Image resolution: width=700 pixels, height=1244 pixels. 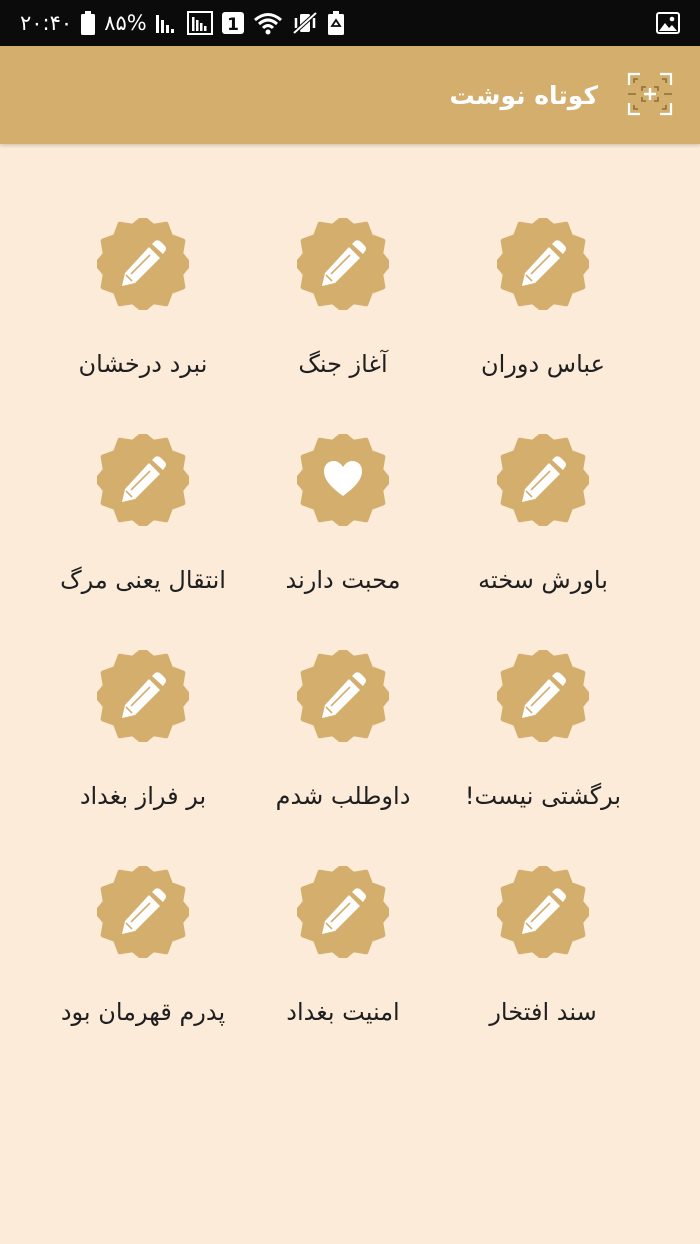 I want to click on sim-slot-number: 1, so click(x=233, y=25).